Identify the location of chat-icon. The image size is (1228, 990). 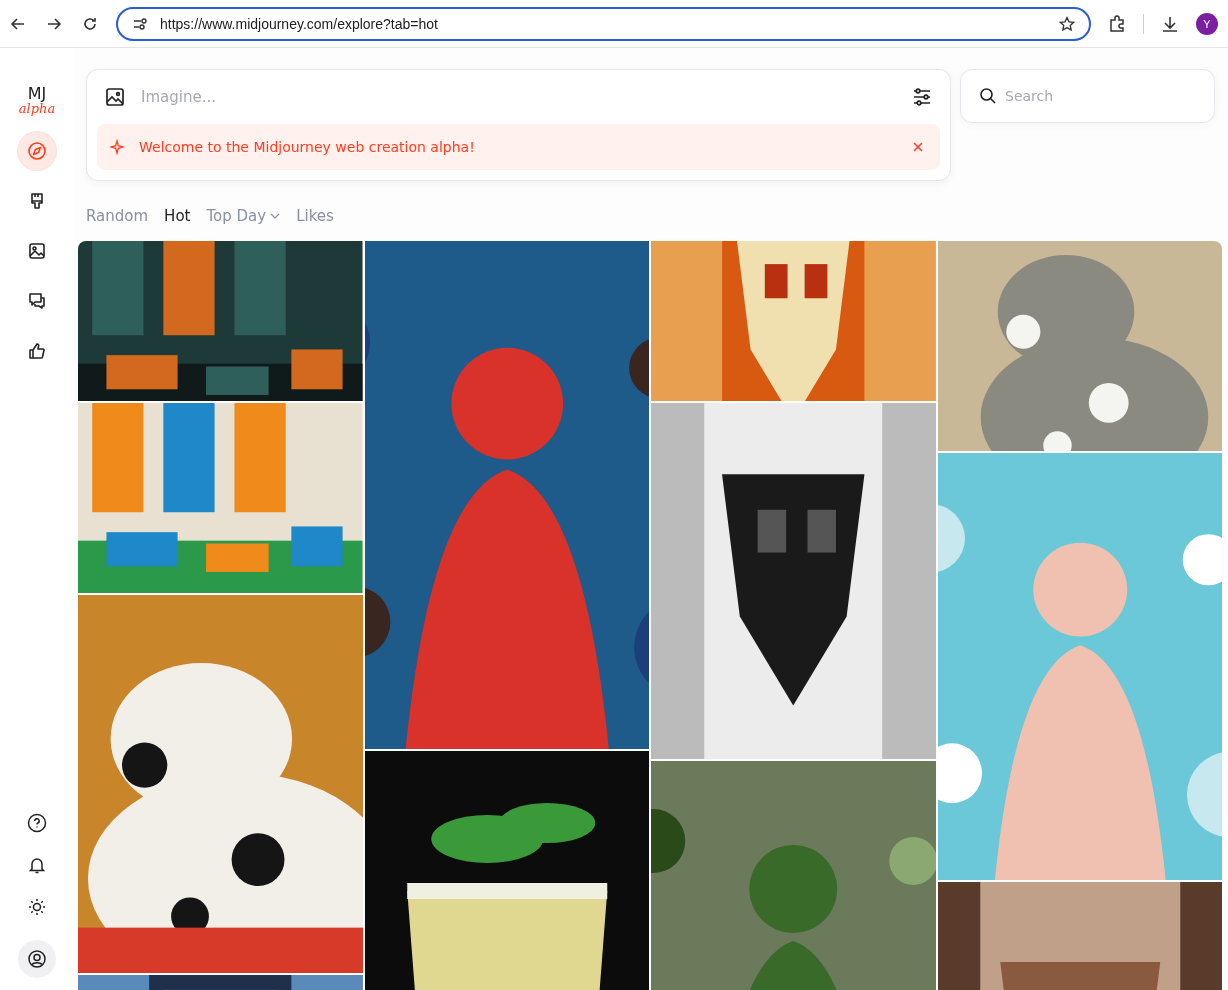
(37, 301).